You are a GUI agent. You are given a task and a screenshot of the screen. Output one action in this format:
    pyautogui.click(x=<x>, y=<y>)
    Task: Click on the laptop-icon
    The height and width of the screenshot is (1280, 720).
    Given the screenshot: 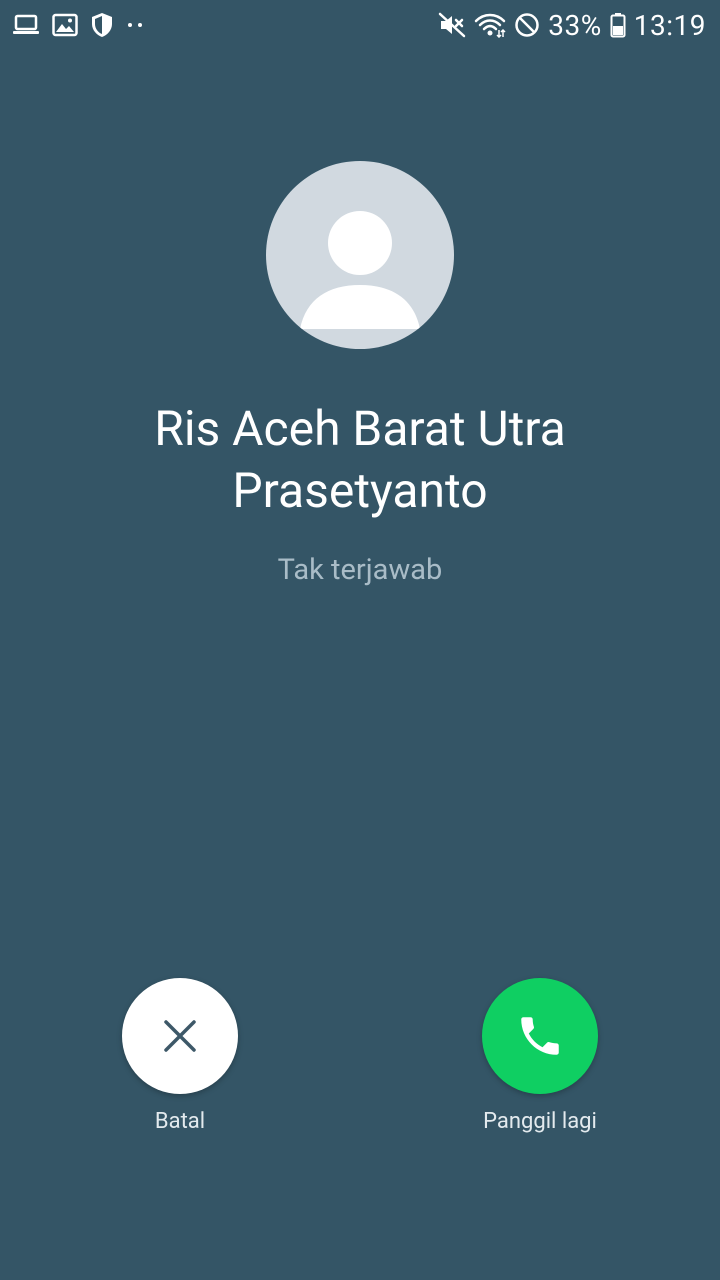 What is the action you would take?
    pyautogui.click(x=26, y=25)
    